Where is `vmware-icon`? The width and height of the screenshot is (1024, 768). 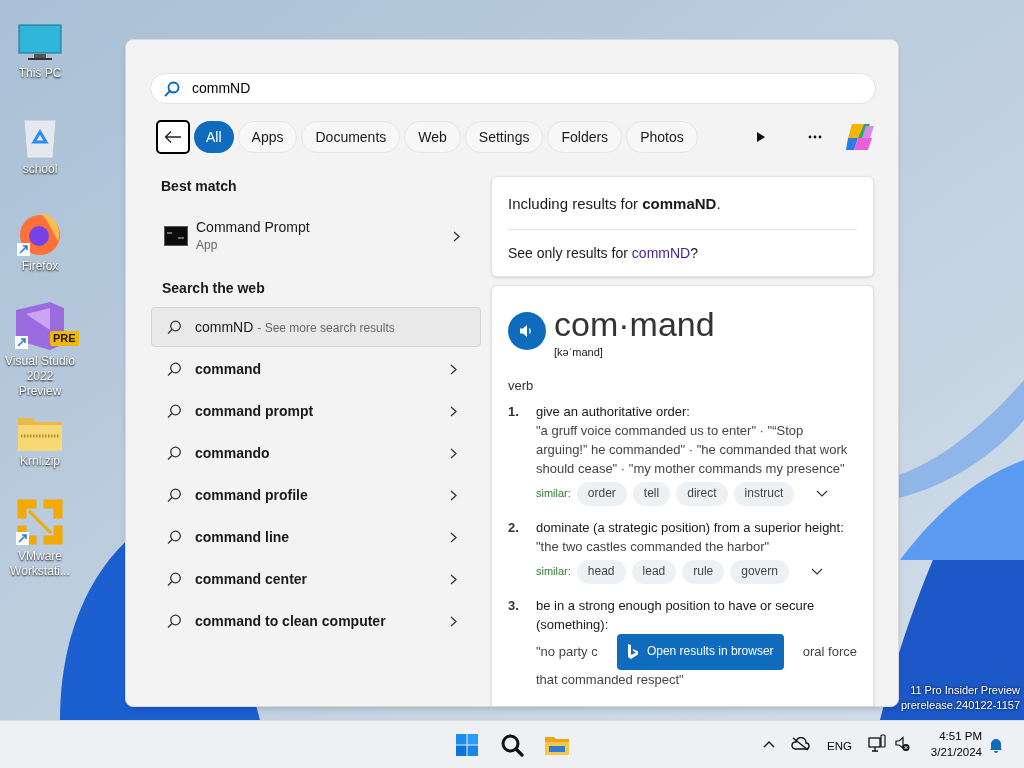 vmware-icon is located at coordinates (40, 522).